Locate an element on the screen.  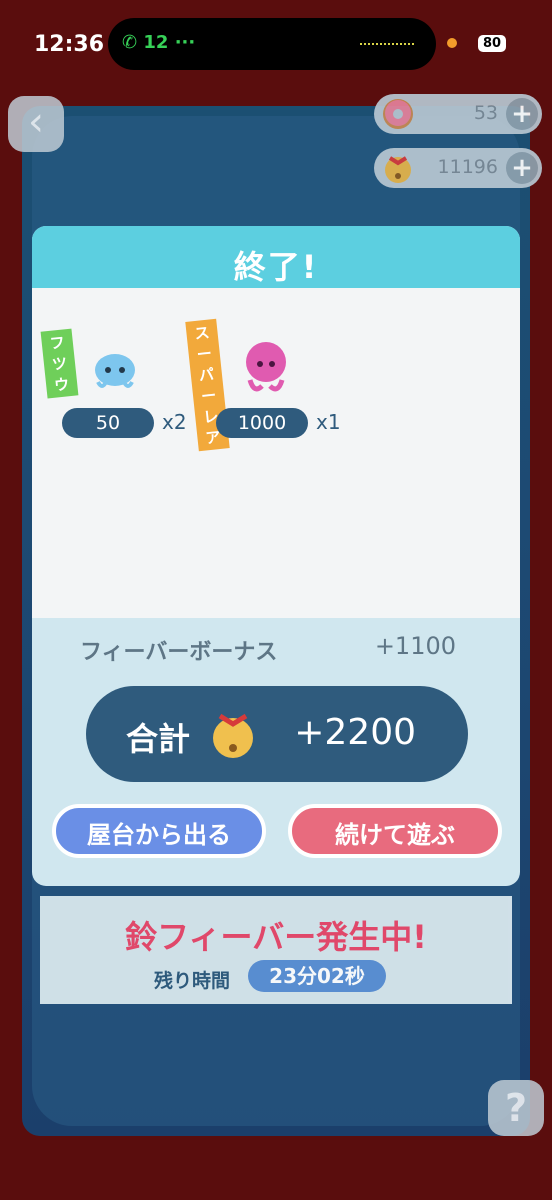
call-indicator: ✆ 12 ··· is located at coordinates (159, 42).